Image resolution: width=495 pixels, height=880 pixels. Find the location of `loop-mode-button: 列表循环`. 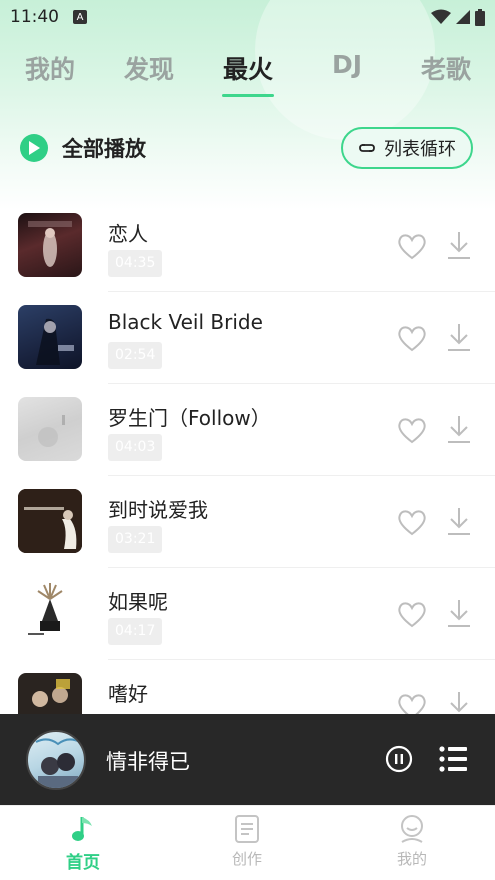

loop-mode-button: 列表循环 is located at coordinates (407, 148).